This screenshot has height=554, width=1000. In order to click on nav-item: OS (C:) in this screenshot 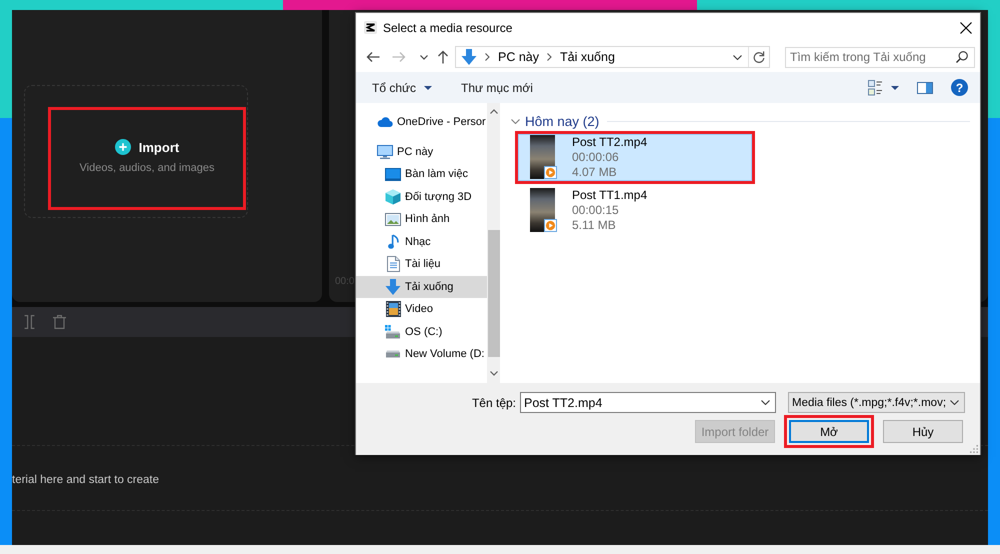, I will do `click(421, 331)`.